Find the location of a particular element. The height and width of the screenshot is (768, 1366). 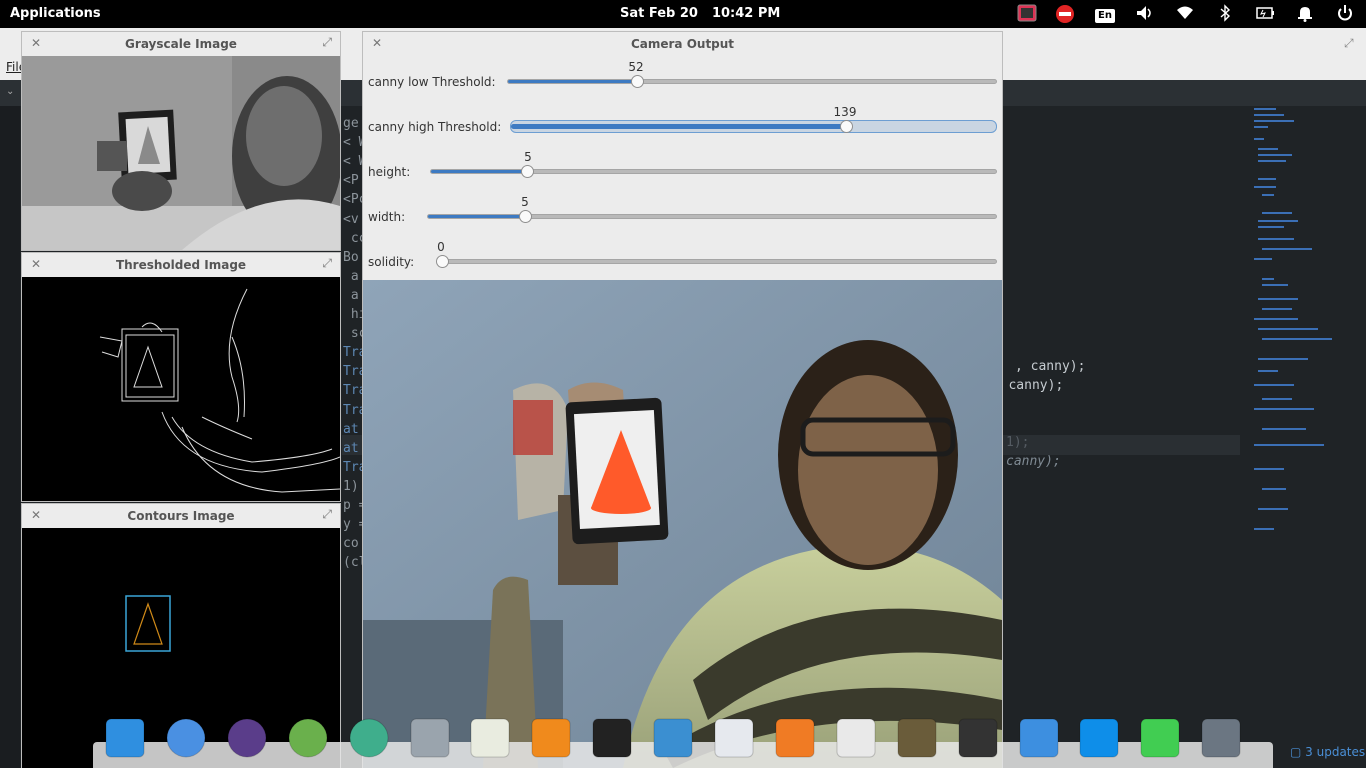

workspaces-icon is located at coordinates (125, 738).